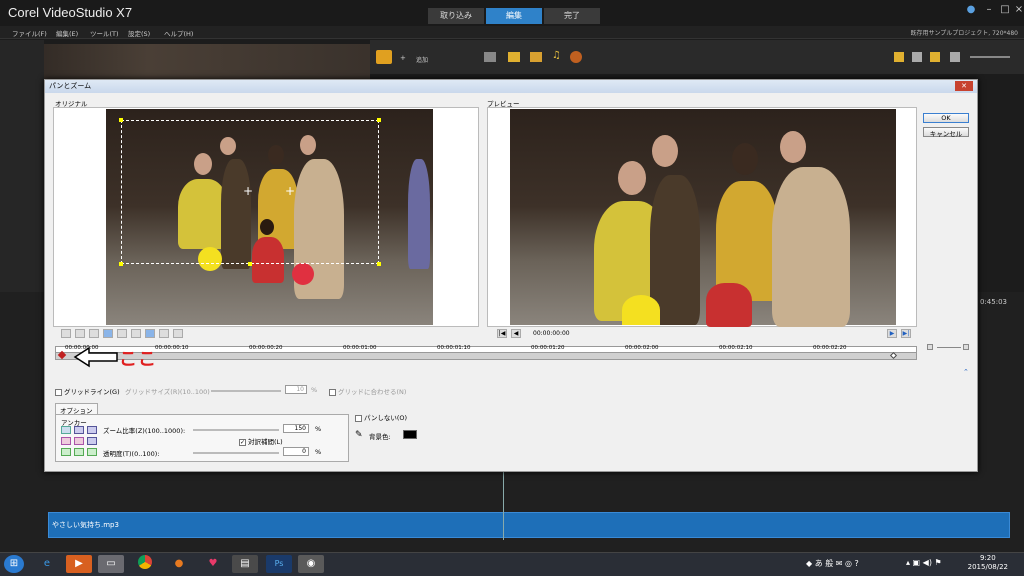  I want to click on tab-share: 完了, so click(572, 16).